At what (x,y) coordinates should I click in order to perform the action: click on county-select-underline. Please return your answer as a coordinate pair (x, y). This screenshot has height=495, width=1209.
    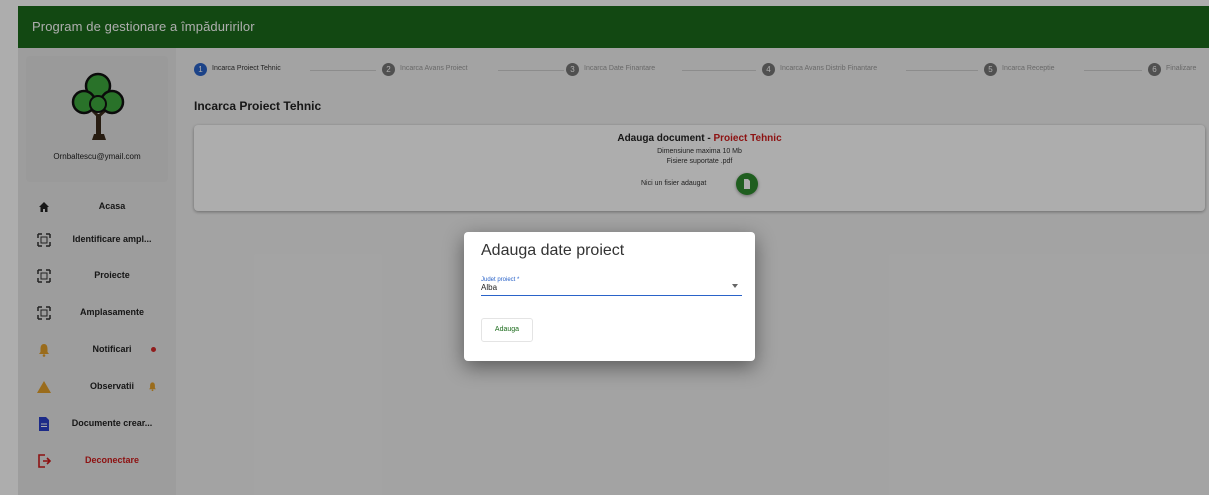
    Looking at the image, I should click on (611, 295).